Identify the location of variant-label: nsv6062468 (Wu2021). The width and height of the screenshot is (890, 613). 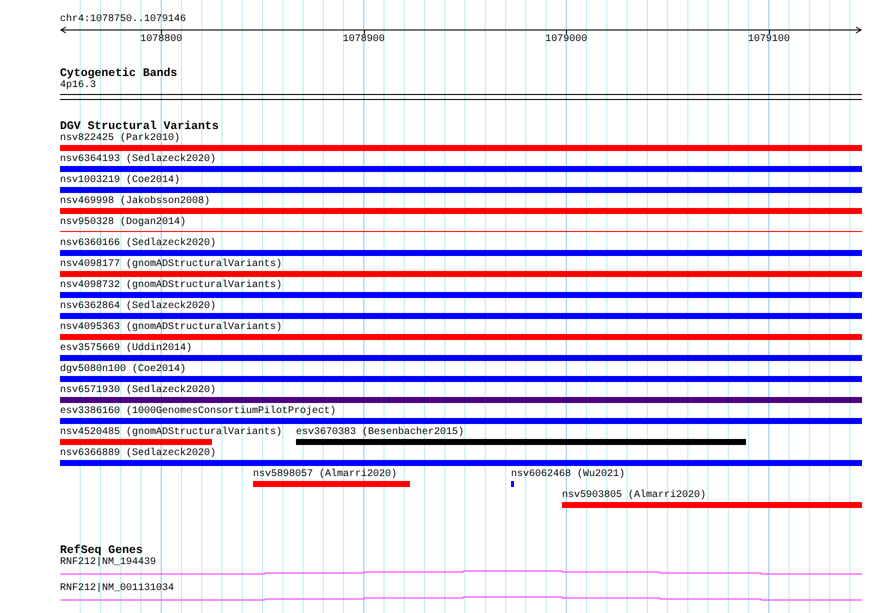
(568, 475).